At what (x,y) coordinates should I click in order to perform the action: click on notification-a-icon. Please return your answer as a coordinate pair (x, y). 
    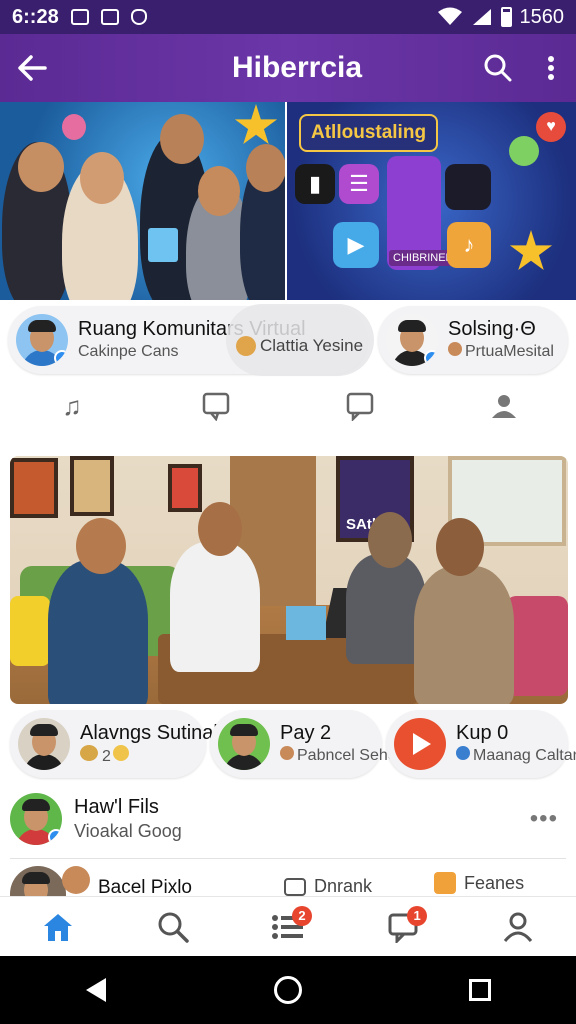
    Looking at the image, I should click on (79, 17).